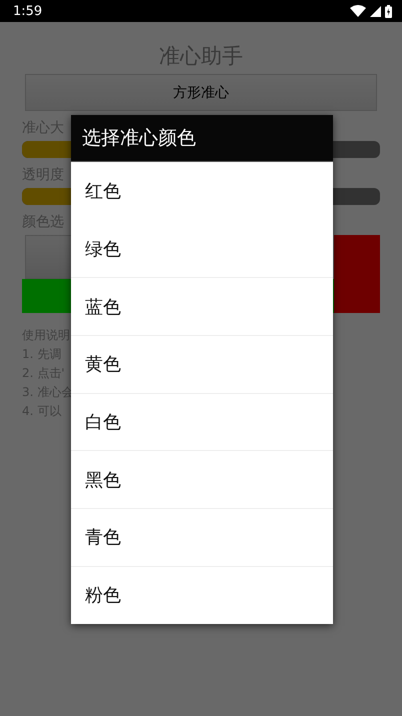 This screenshot has width=402, height=716. Describe the element at coordinates (358, 11) in the screenshot. I see `wifi-icon` at that location.